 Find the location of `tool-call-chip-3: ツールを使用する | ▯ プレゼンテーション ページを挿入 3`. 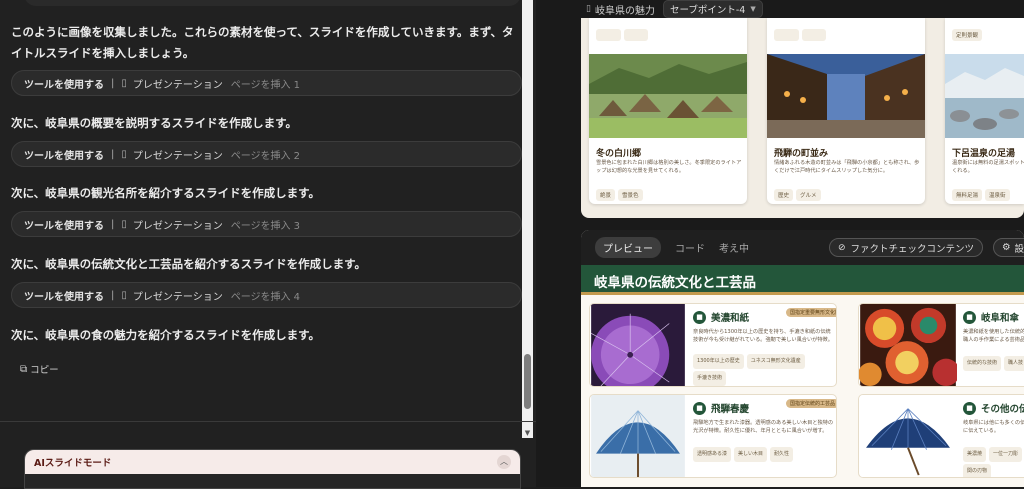

tool-call-chip-3: ツールを使用する | ▯ プレゼンテーション ページを挿入 3 is located at coordinates (266, 224).